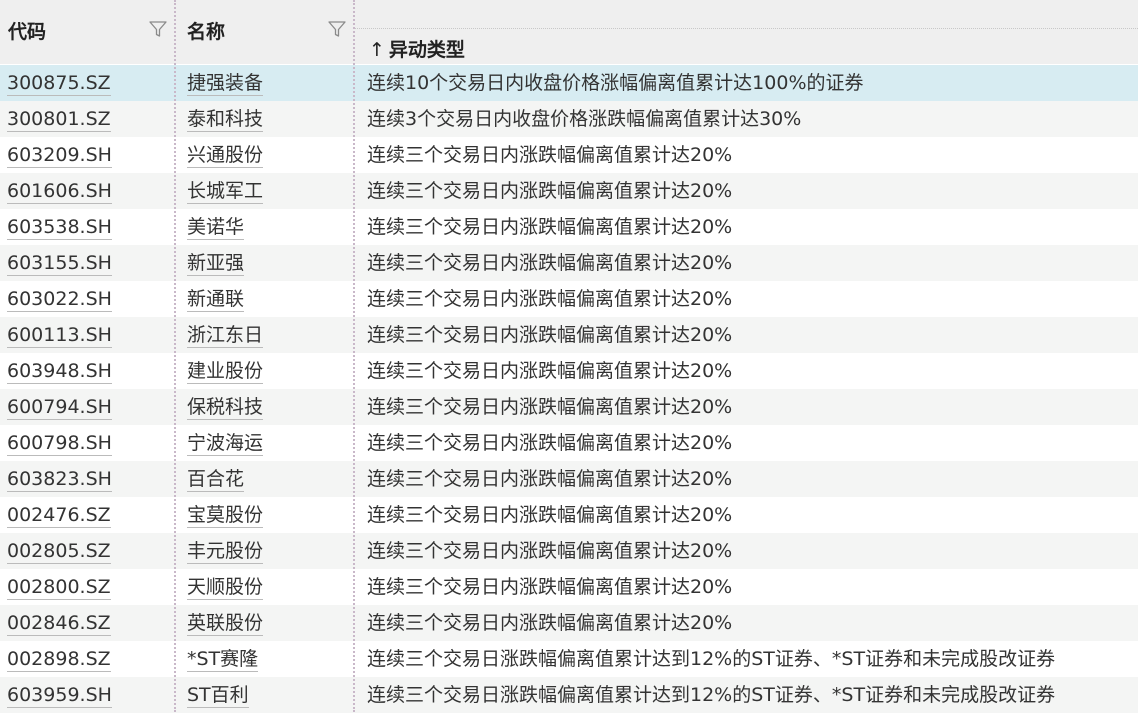 The width and height of the screenshot is (1138, 713). I want to click on stock-name-link: 天顺股份, so click(225, 588).